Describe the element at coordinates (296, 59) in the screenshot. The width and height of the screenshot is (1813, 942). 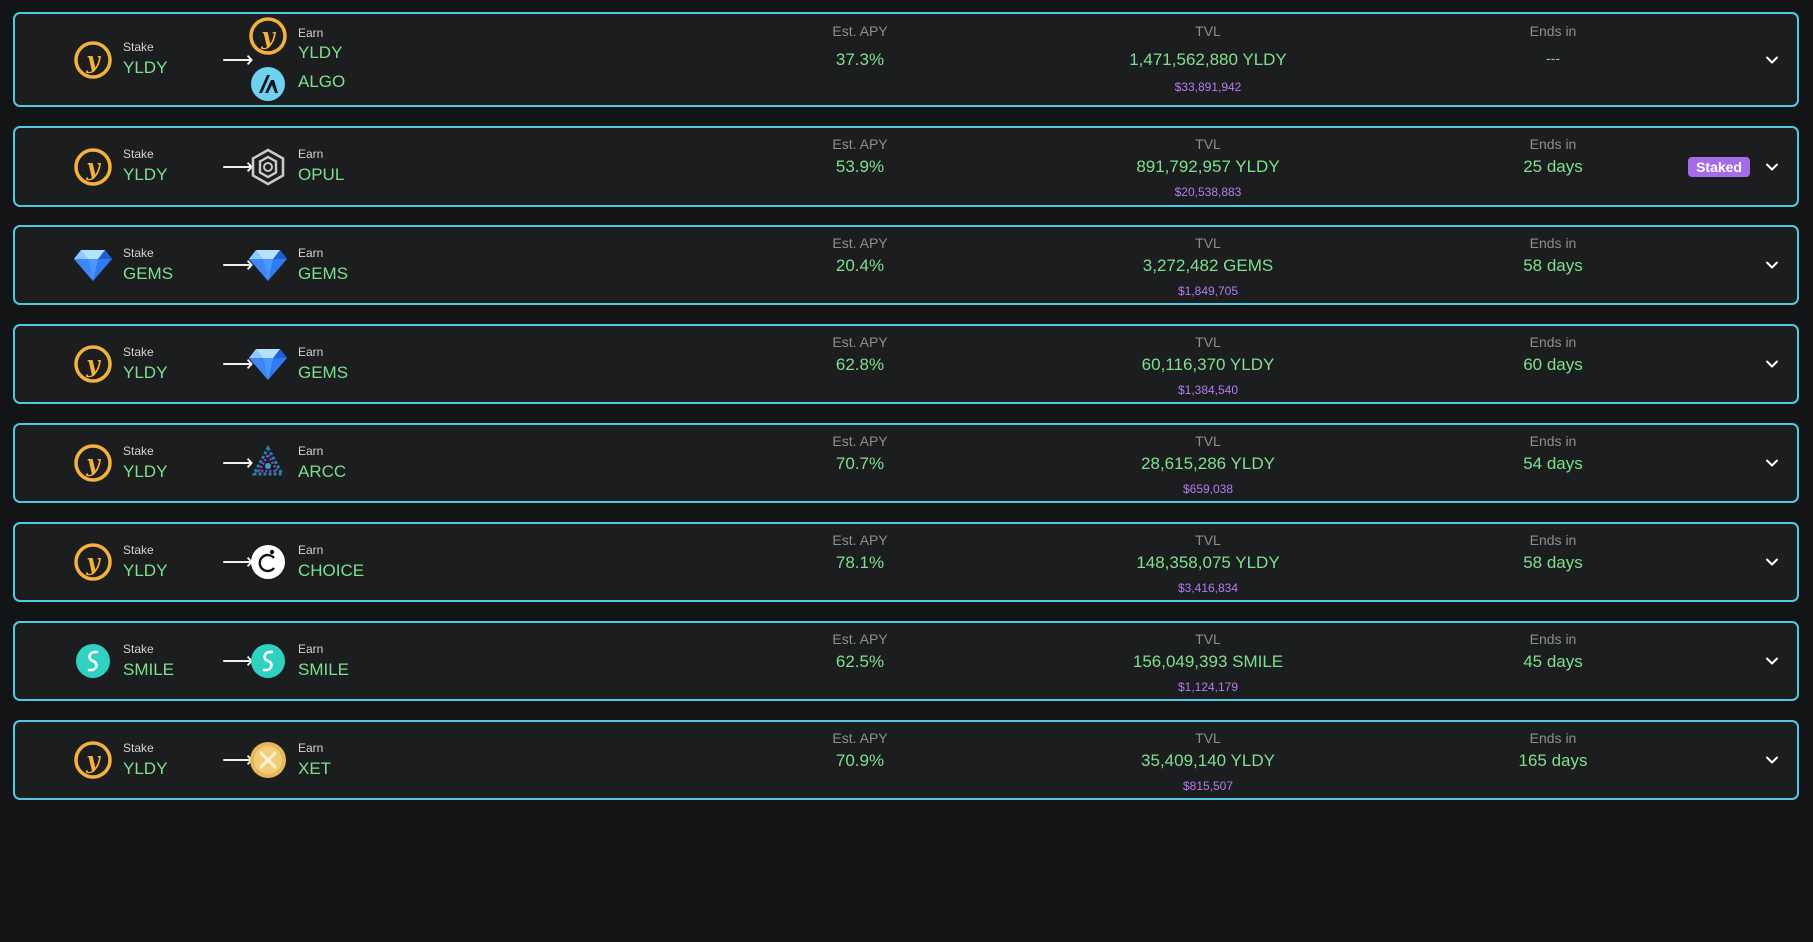
I see `earn-token: y Earn YLDY ALGO` at that location.